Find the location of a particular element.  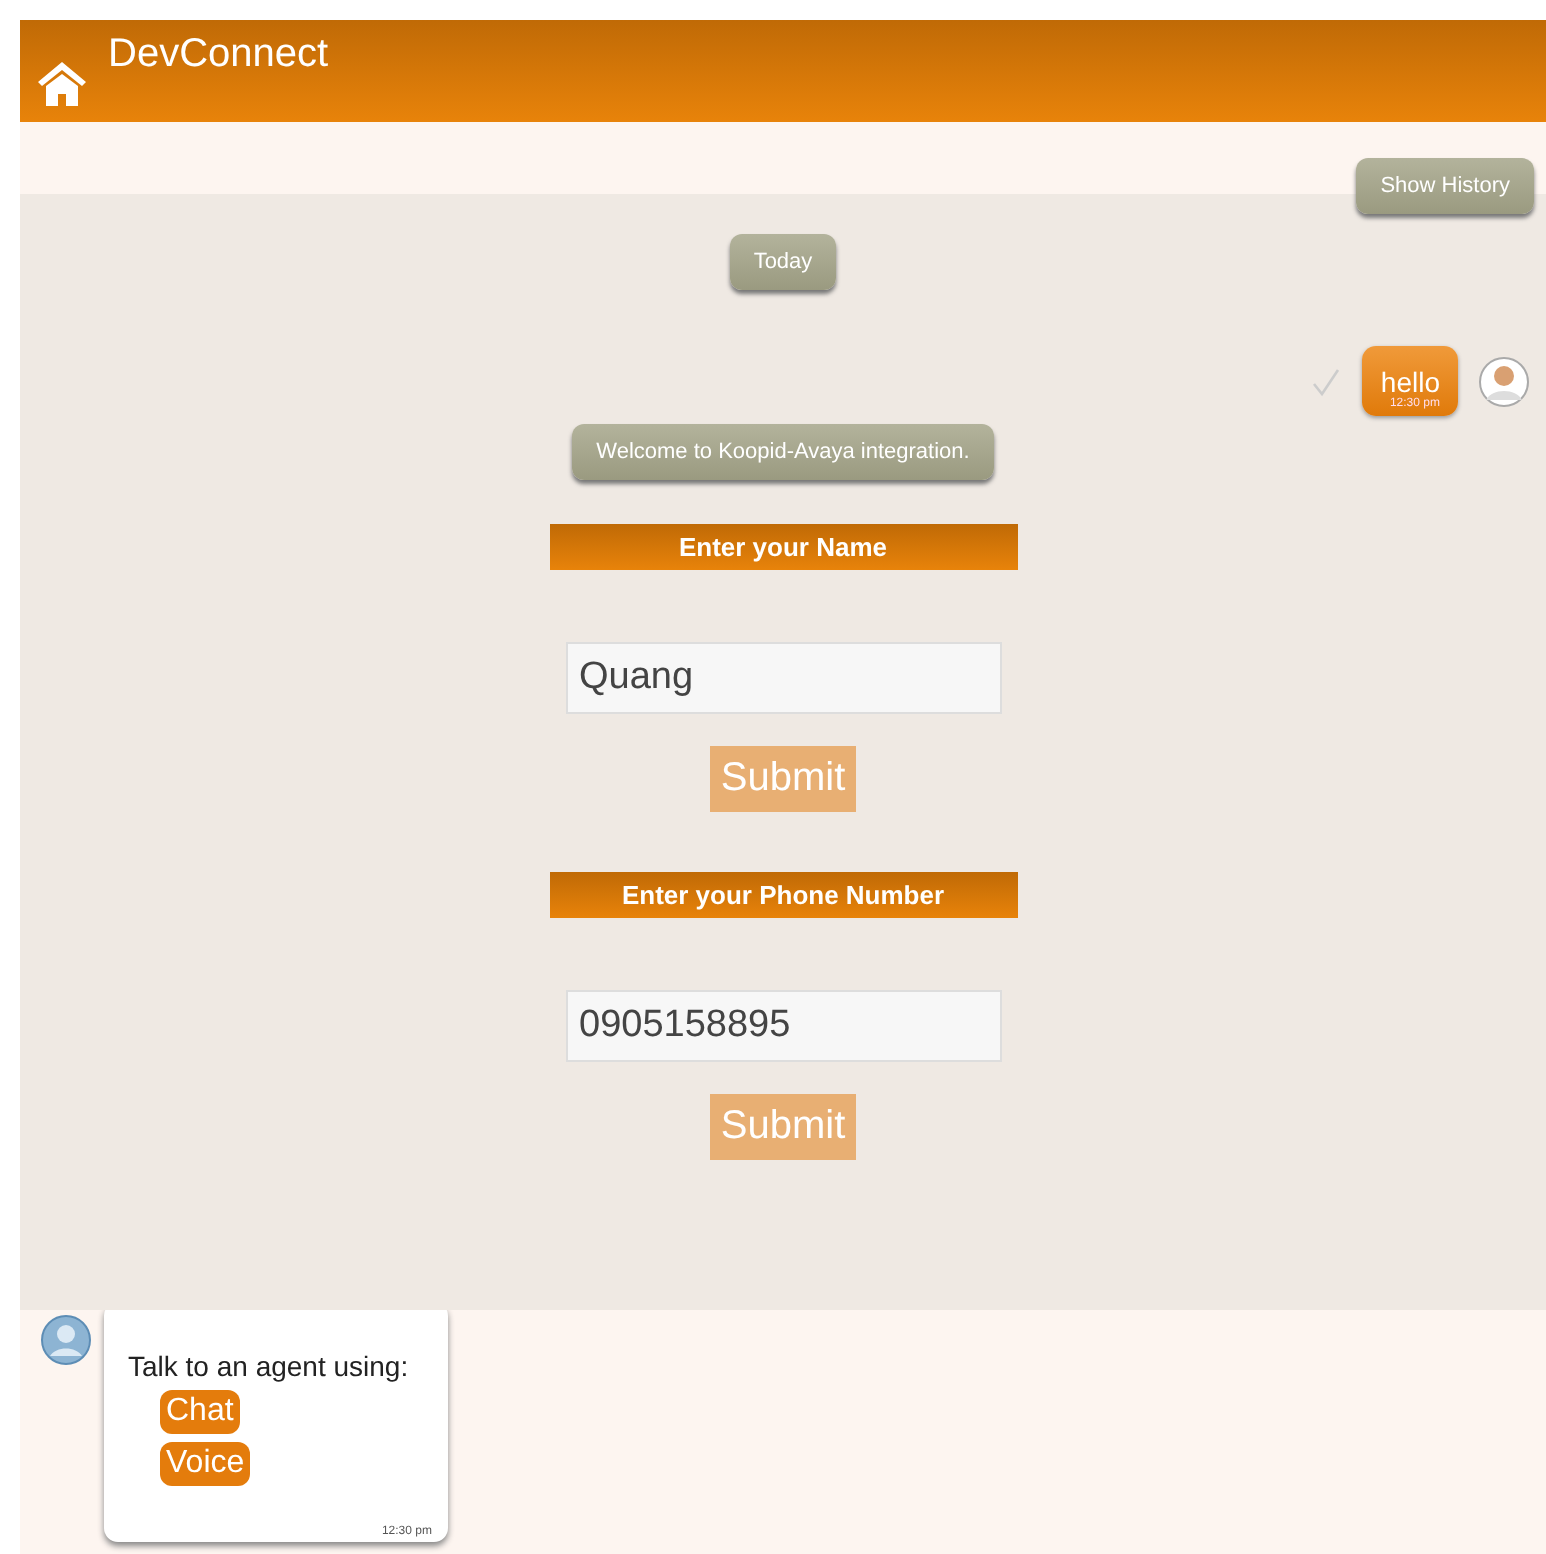

input-field: Quang is located at coordinates (783, 678).